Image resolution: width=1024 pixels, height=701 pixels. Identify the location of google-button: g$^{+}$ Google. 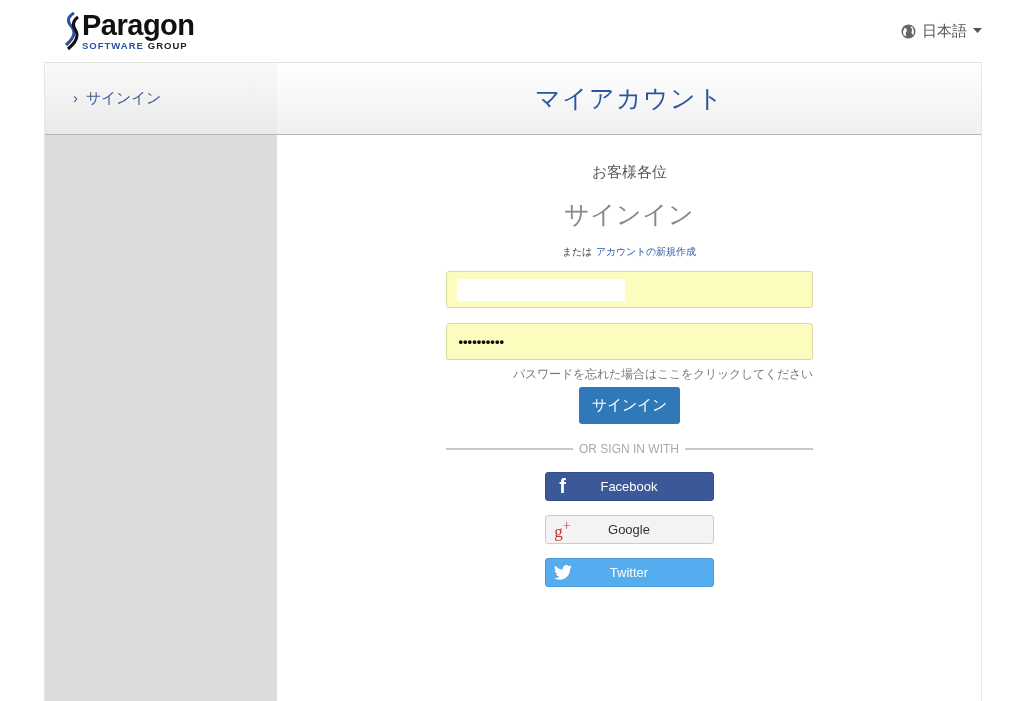
(629, 529).